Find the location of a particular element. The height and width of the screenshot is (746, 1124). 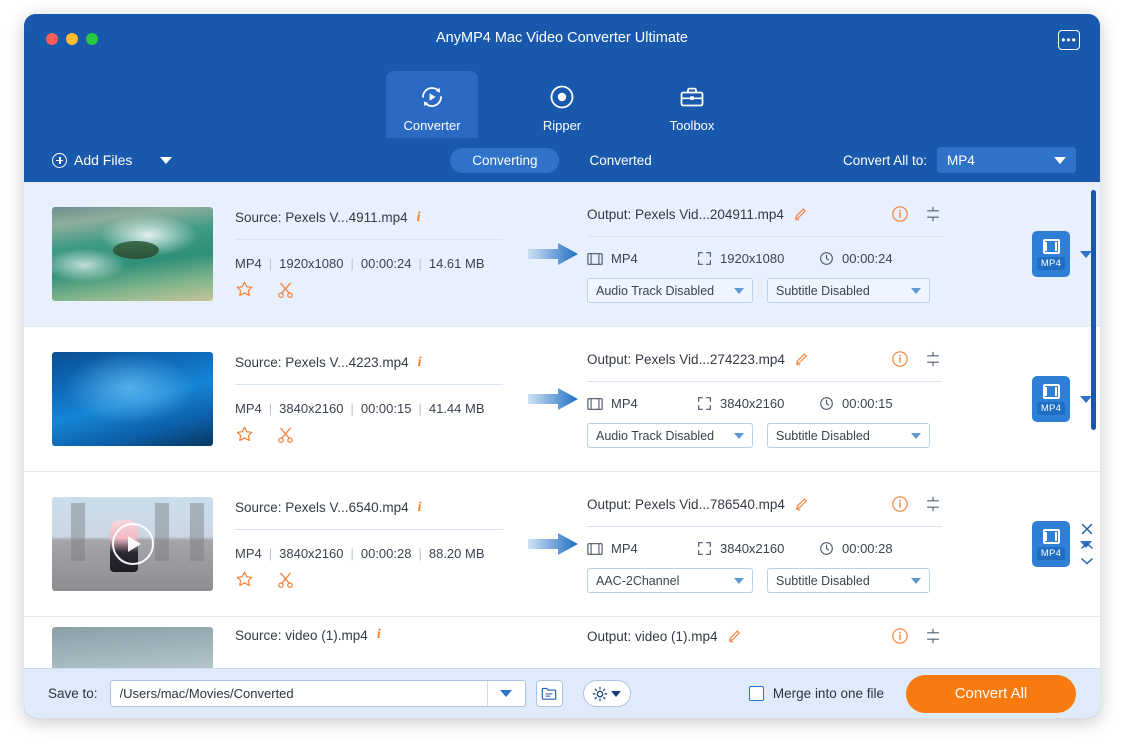

output-selects: AAC-2Channel Subtitle Disabled is located at coordinates (764, 580).